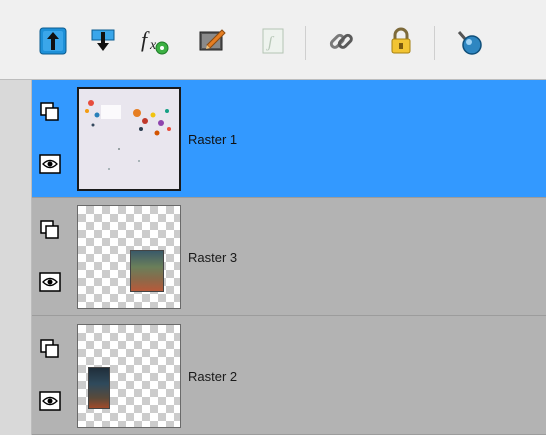 The image size is (546, 435). I want to click on lock-icon, so click(401, 43).